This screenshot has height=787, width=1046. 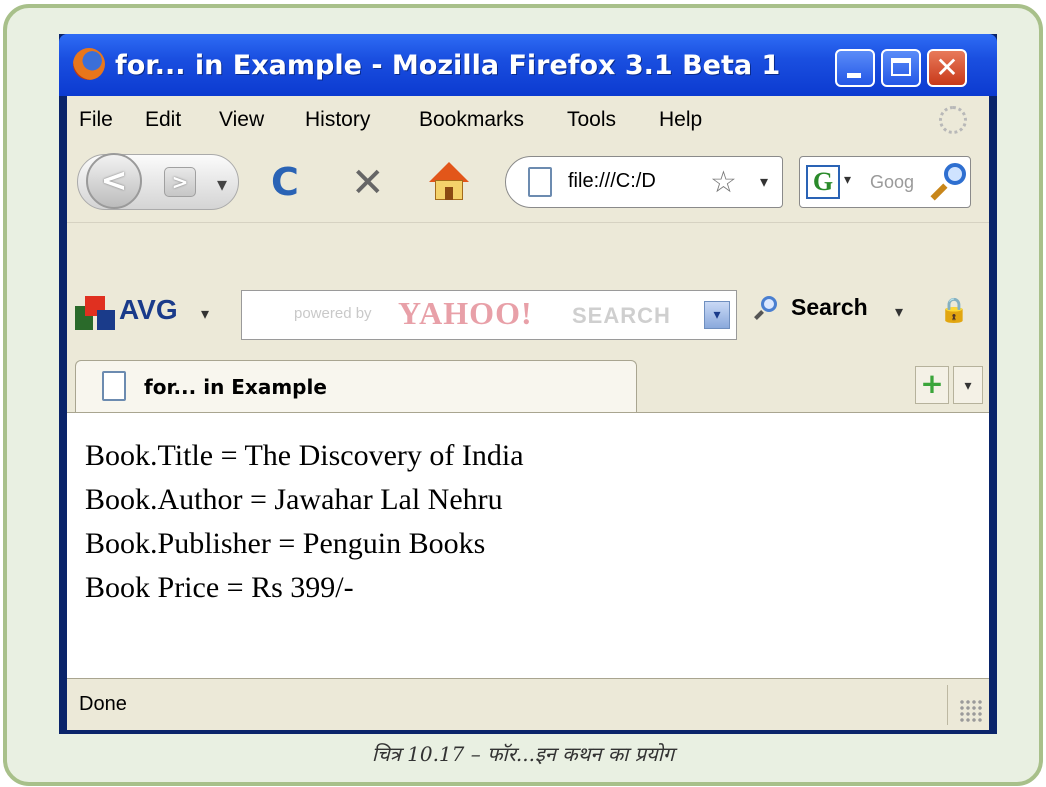 I want to click on empty-toolbar, so click(x=528, y=250).